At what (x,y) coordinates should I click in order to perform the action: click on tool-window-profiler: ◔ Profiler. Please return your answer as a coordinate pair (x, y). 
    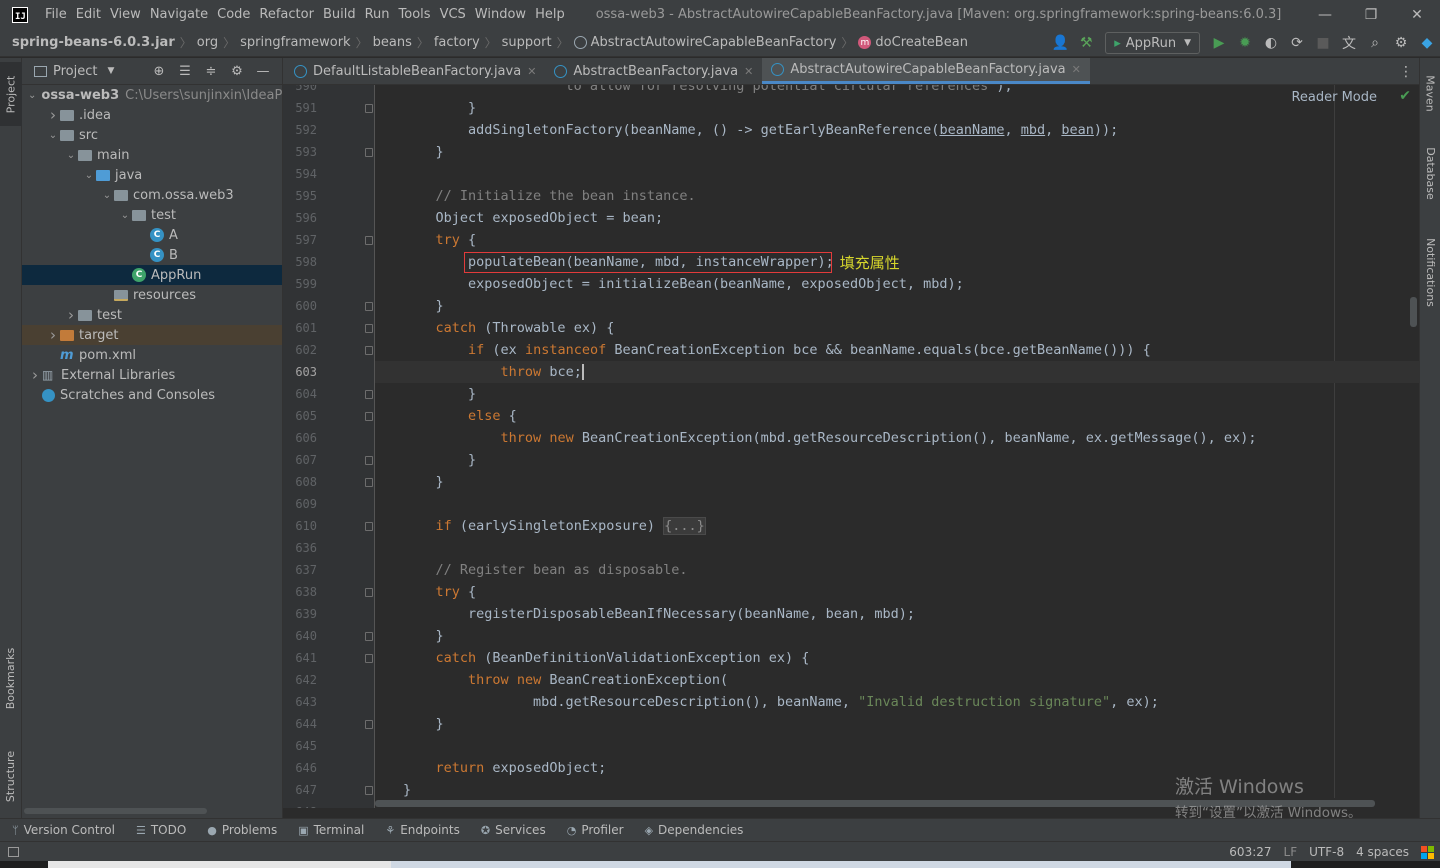
    Looking at the image, I should click on (595, 830).